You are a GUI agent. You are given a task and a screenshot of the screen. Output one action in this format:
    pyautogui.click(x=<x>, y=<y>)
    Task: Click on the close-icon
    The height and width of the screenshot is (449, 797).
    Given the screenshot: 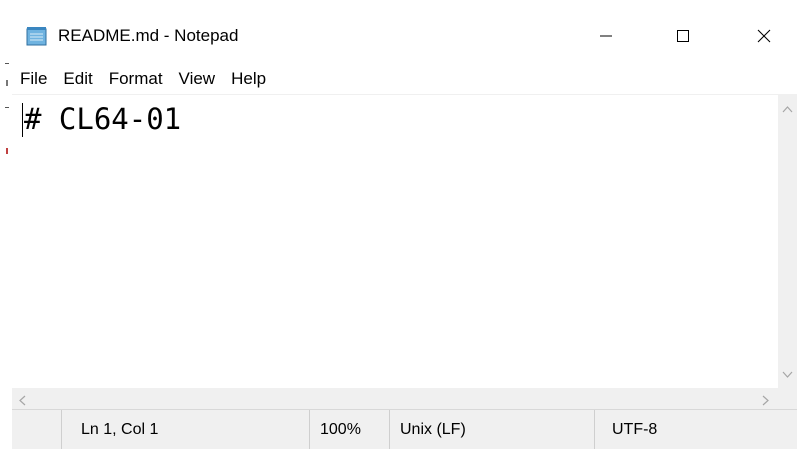 What is the action you would take?
    pyautogui.click(x=764, y=36)
    